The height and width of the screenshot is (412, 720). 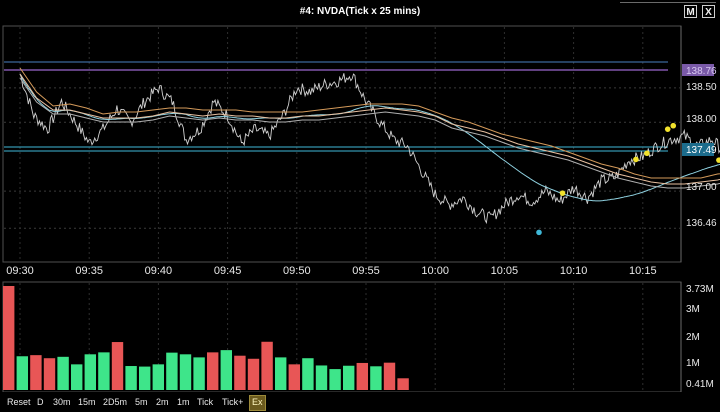 I want to click on timeframe-button-2d5m: 2D5m, so click(x=115, y=402).